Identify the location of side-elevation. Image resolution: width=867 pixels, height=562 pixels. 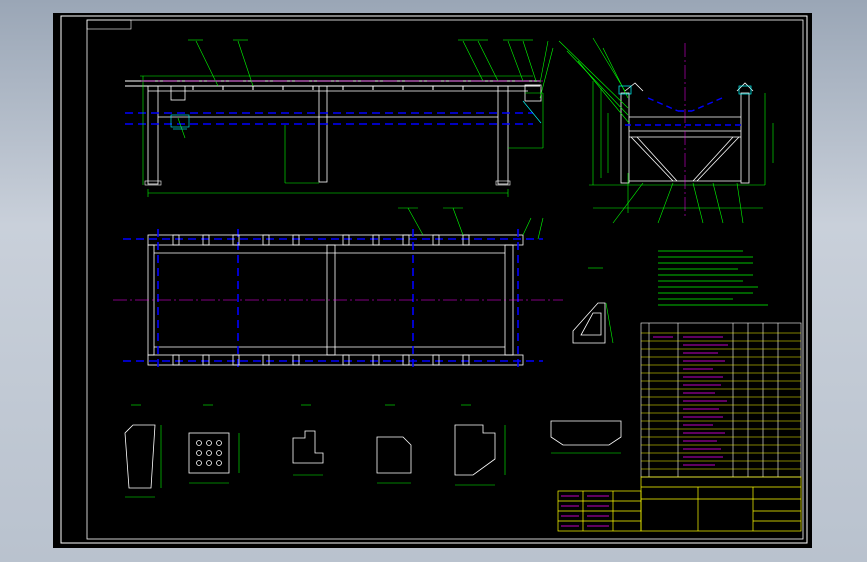
(666, 130).